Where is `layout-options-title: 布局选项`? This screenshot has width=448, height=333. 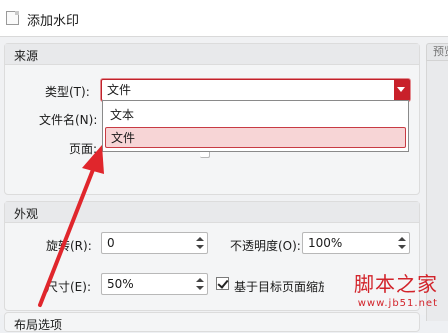 layout-options-title: 布局选项 is located at coordinates (38, 325).